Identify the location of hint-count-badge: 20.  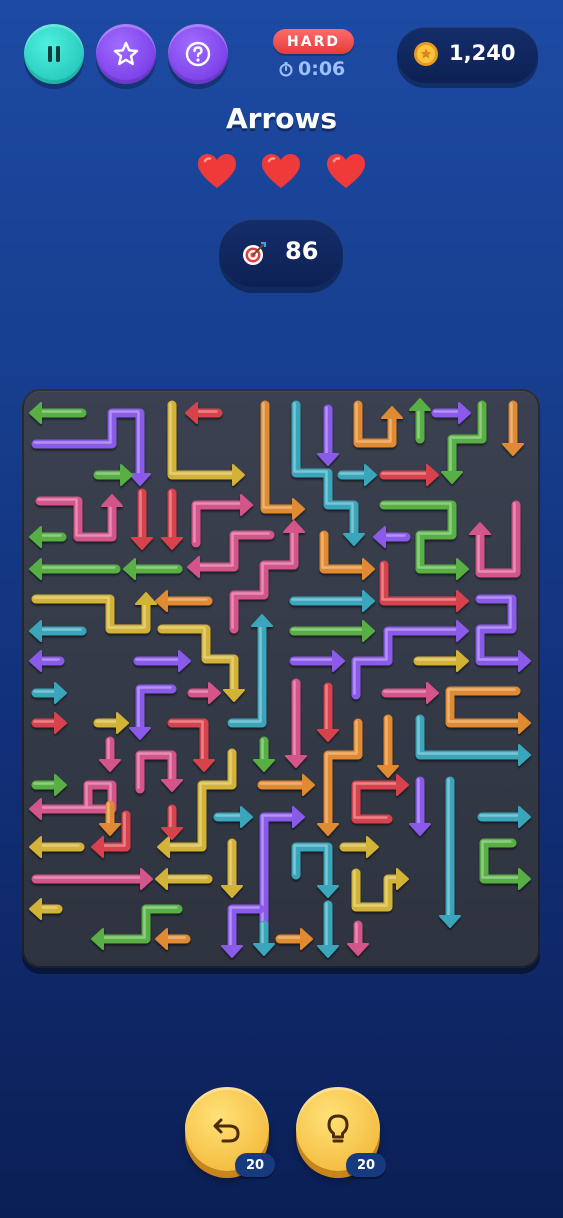
(366, 1165).